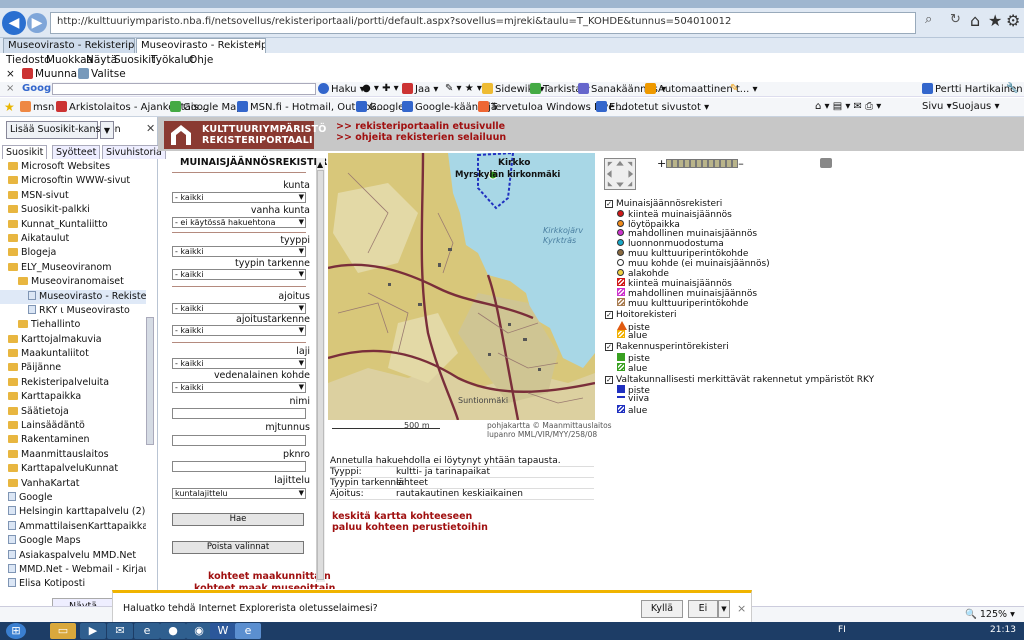  I want to click on search-icon: ⌕, so click(928, 19).